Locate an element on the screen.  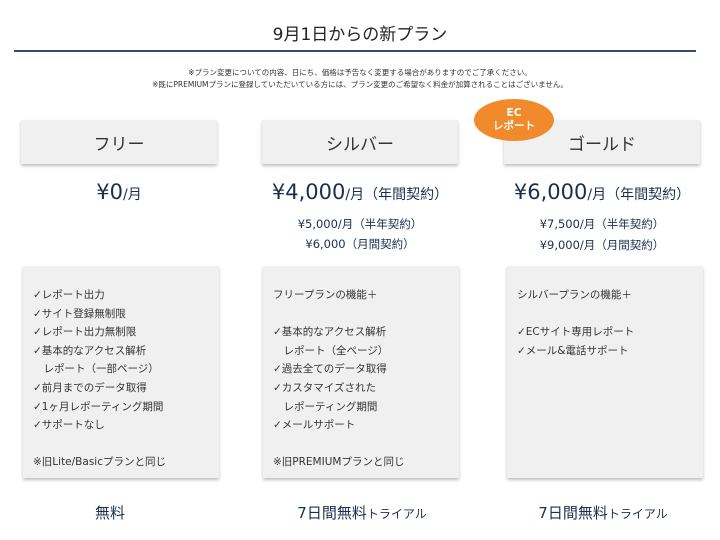
plan-name-free: フリー is located at coordinates (119, 144).